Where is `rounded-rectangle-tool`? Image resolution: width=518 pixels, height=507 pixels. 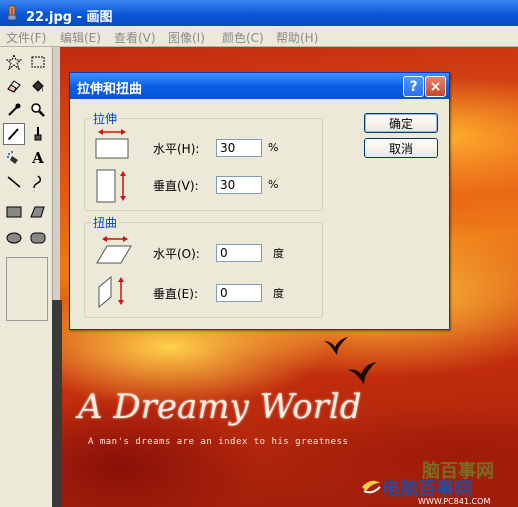
rounded-rectangle-tool is located at coordinates (38, 238).